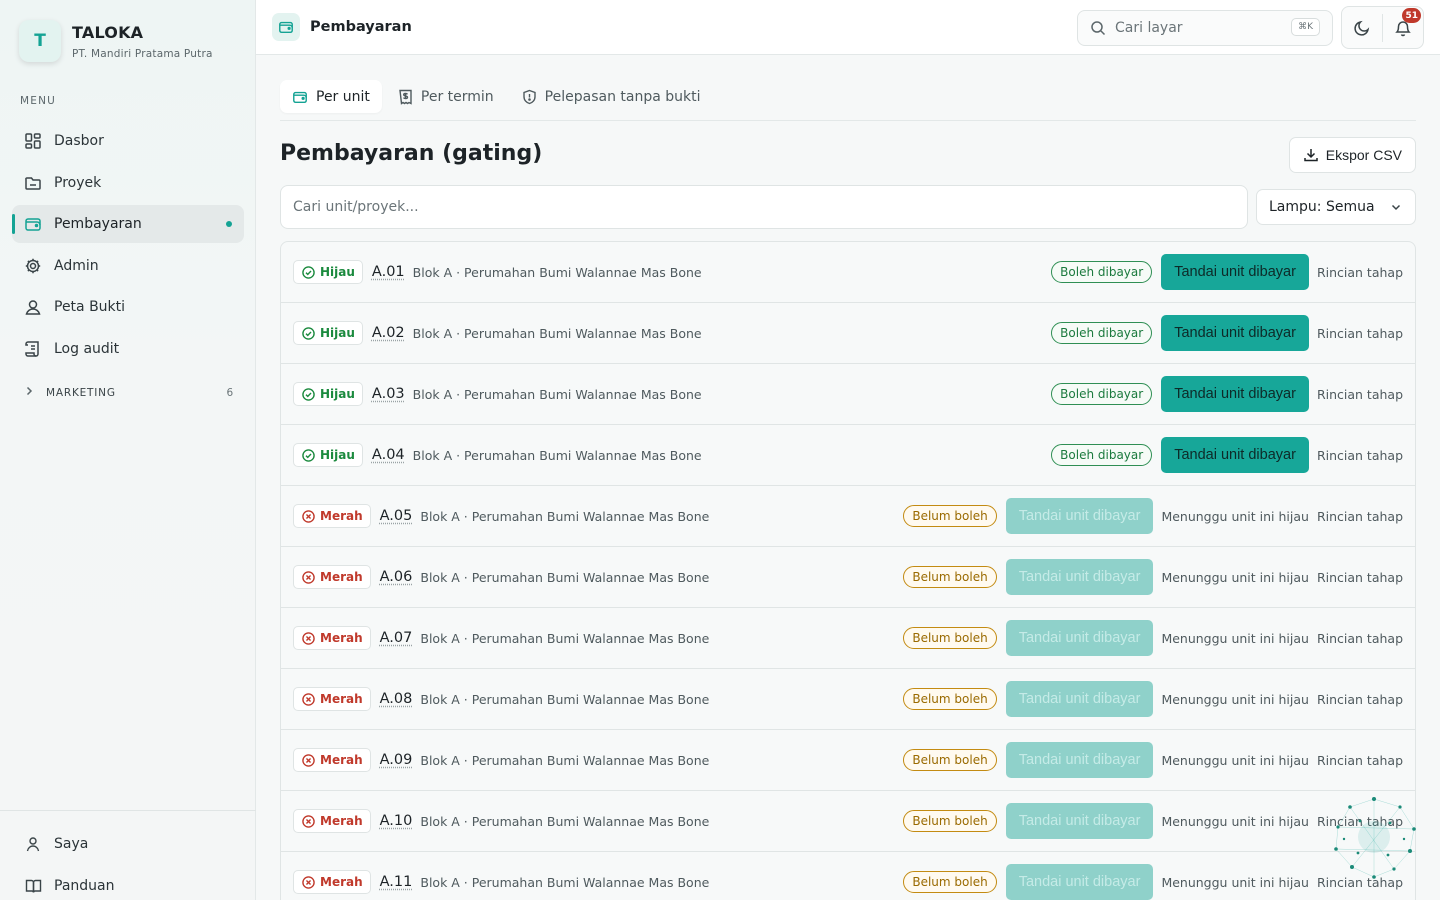 This screenshot has width=1440, height=900. What do you see at coordinates (396, 699) in the screenshot?
I see `unit-code: A.08` at bounding box center [396, 699].